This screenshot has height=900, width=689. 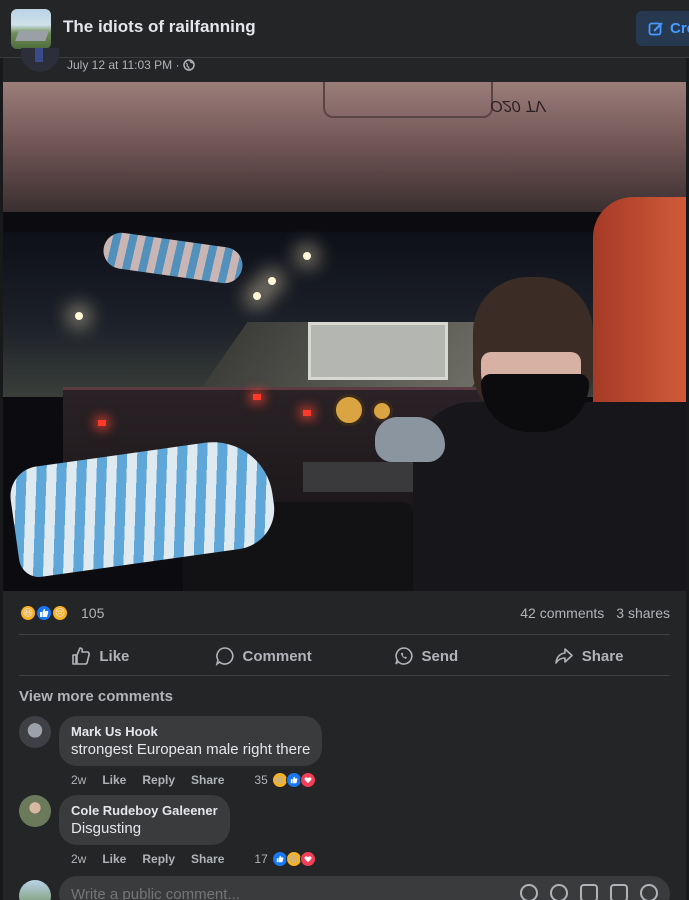 I want to click on group-header: The idiots of railfanning Cre, so click(x=344, y=29).